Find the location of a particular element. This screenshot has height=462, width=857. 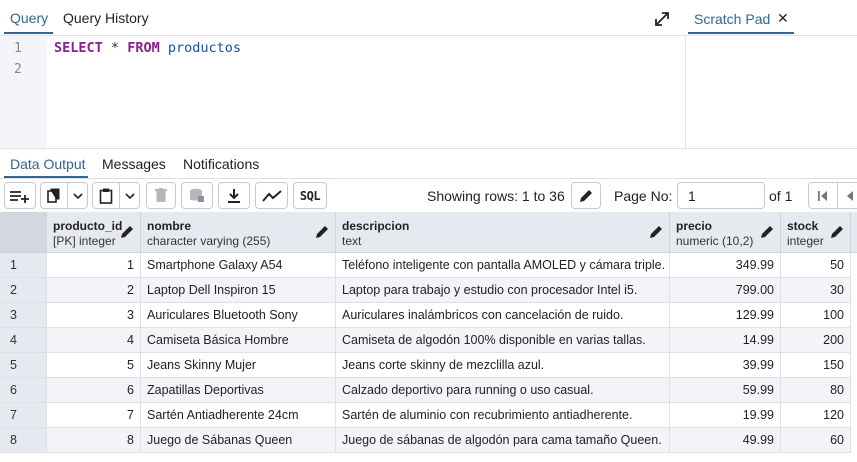

sql-code-line: SELECT * FROM productos is located at coordinates (147, 48).